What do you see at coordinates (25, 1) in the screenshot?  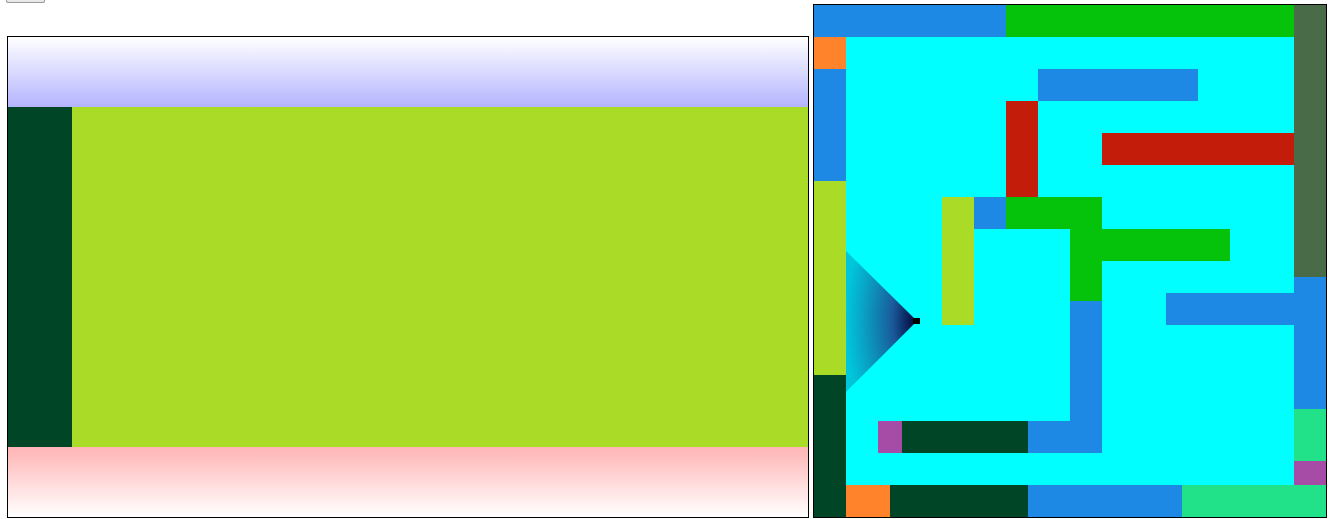 I see `menu-button` at bounding box center [25, 1].